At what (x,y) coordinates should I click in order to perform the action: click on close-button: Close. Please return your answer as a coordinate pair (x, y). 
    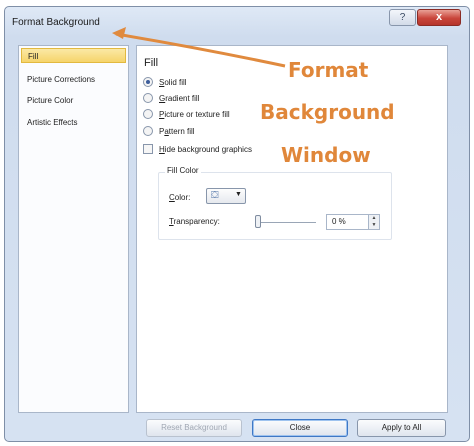
    Looking at the image, I should click on (300, 428).